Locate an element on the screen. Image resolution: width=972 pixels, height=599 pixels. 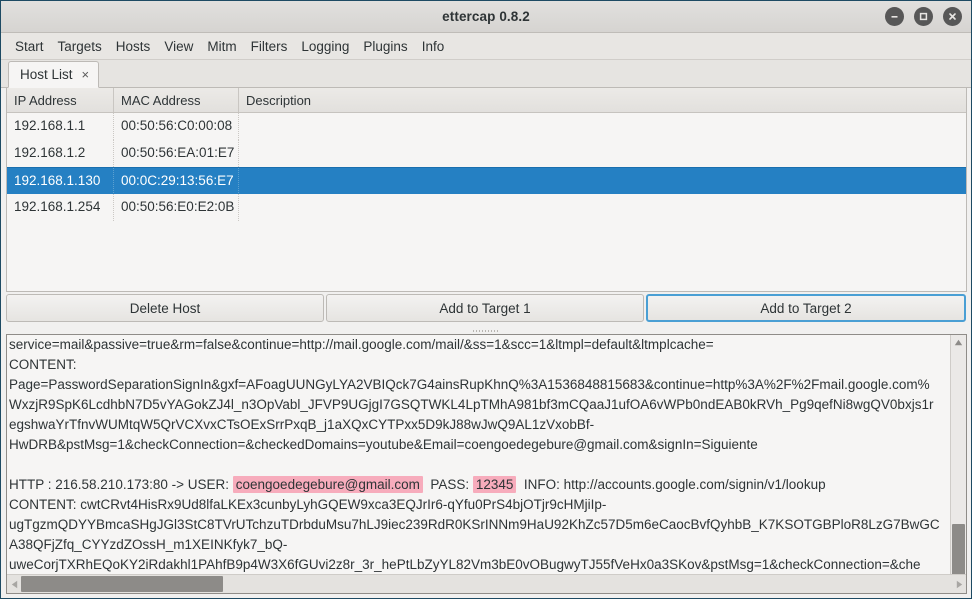
add-to-target-2-button: Add to Target 2 is located at coordinates (806, 308).